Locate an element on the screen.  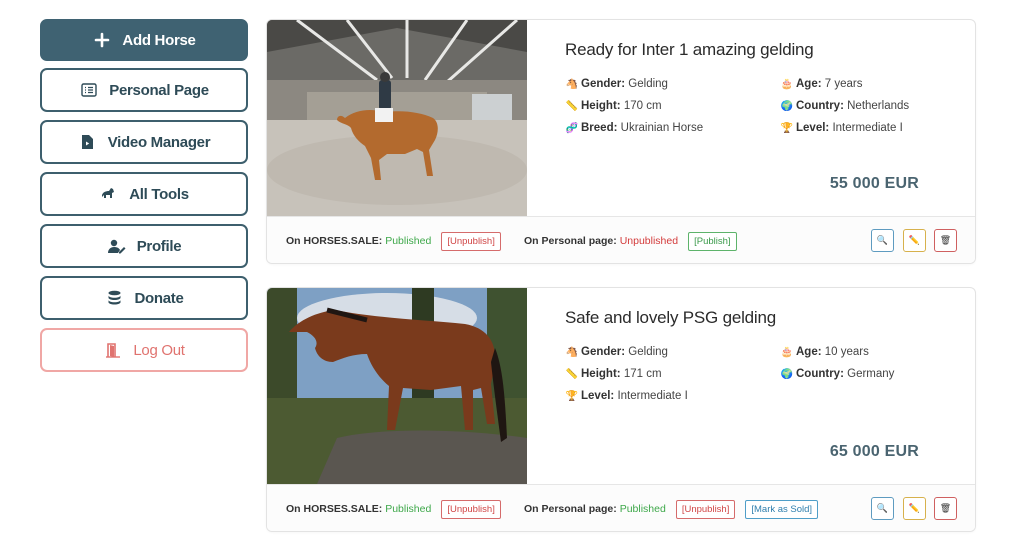
user-edit-icon is located at coordinates (117, 246).